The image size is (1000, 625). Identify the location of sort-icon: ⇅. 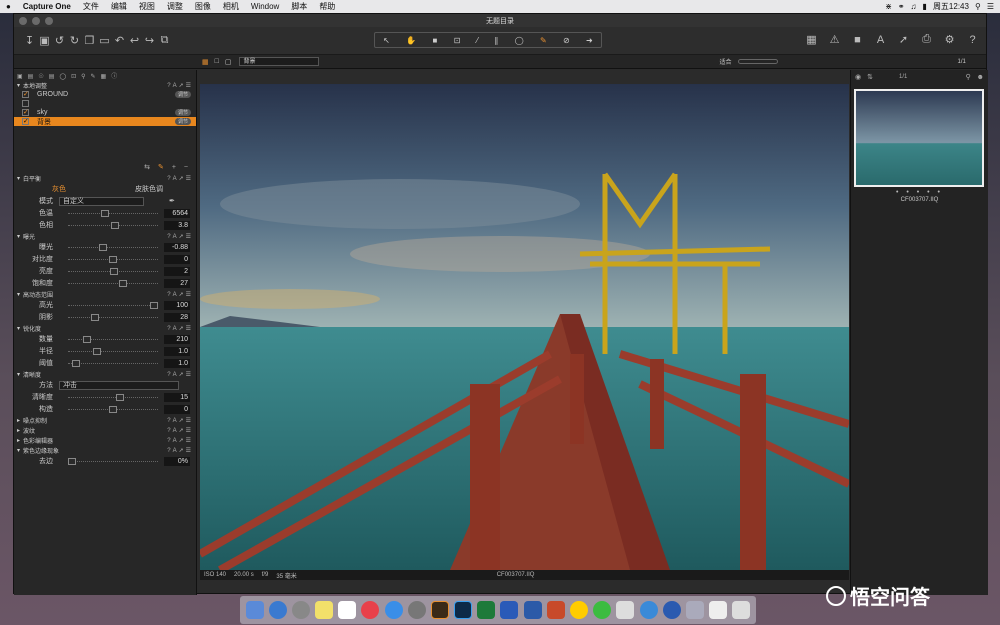
(870, 77).